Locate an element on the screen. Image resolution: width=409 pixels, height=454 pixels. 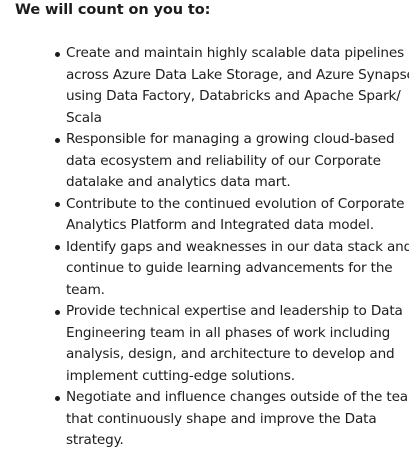
list-item-line: Scala is located at coordinates (84, 117).